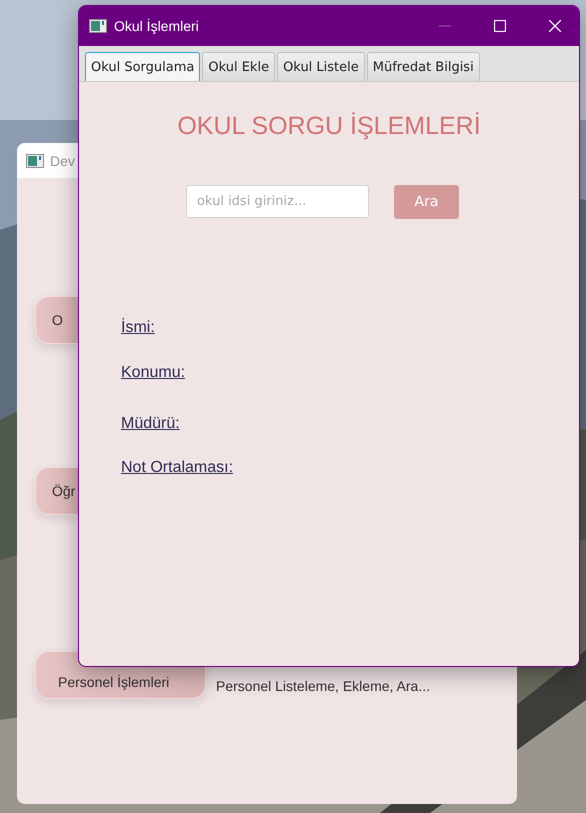 The height and width of the screenshot is (813, 586). What do you see at coordinates (500, 26) in the screenshot?
I see `maximize-icon` at bounding box center [500, 26].